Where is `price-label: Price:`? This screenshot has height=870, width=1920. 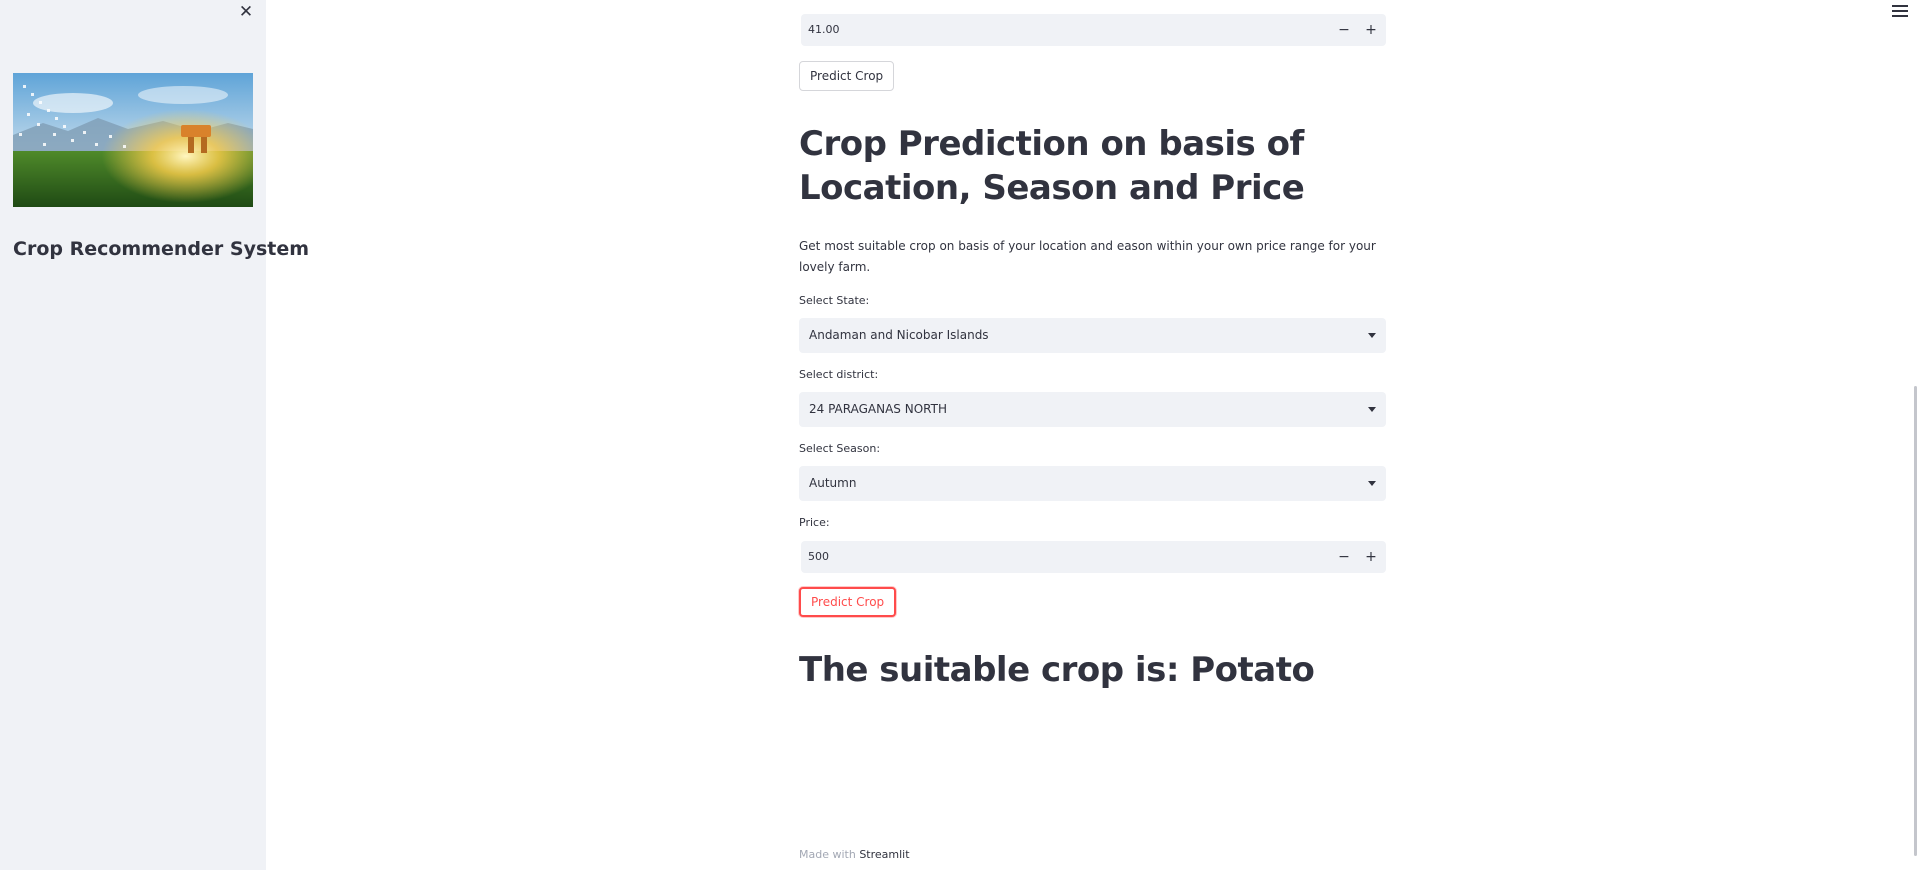 price-label: Price: is located at coordinates (814, 522).